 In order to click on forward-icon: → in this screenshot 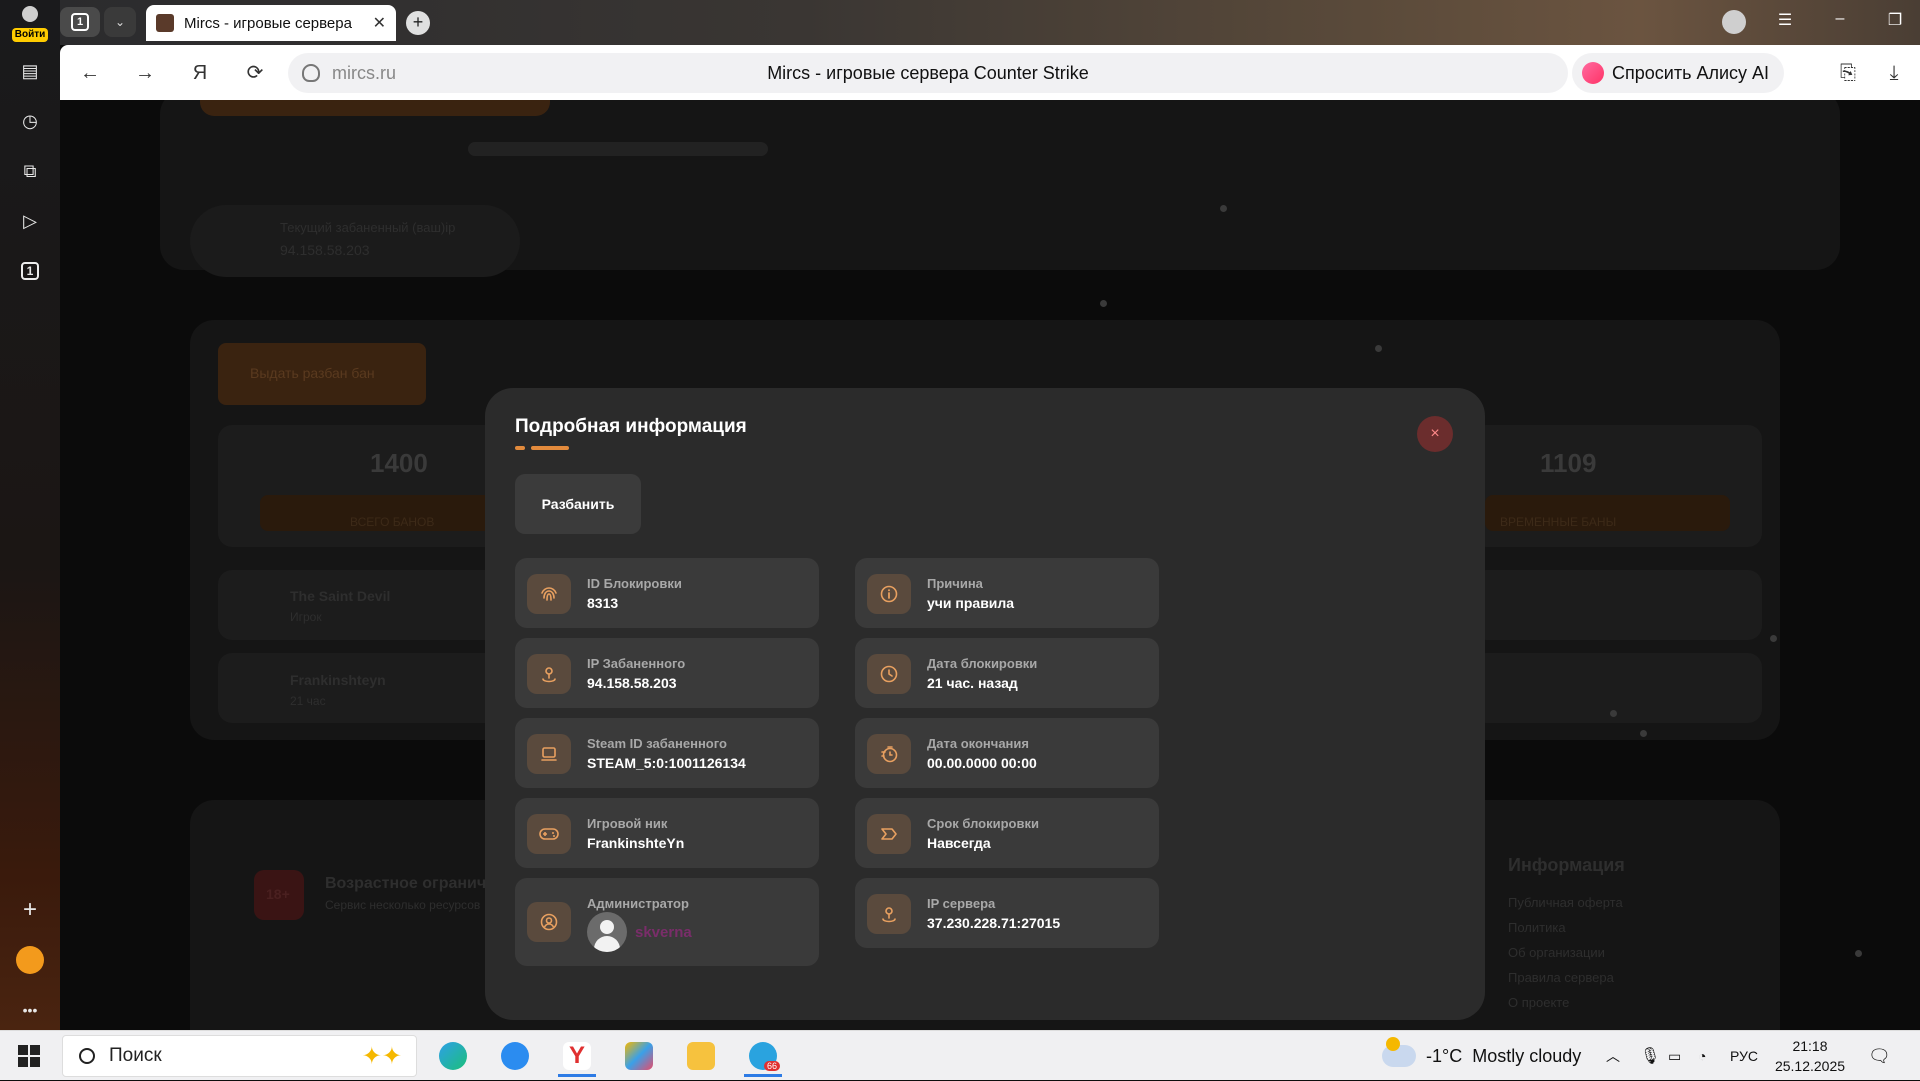, I will do `click(145, 73)`.